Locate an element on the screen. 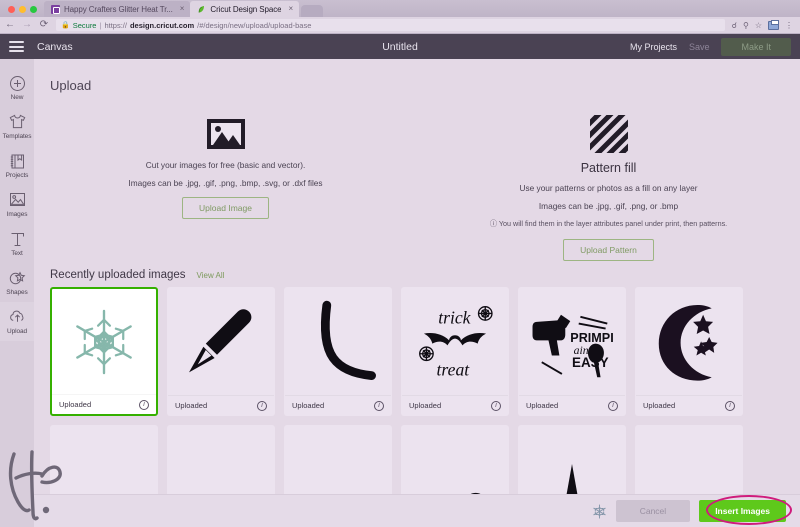  pattern-fill-heading: Pattern fill is located at coordinates (608, 168).